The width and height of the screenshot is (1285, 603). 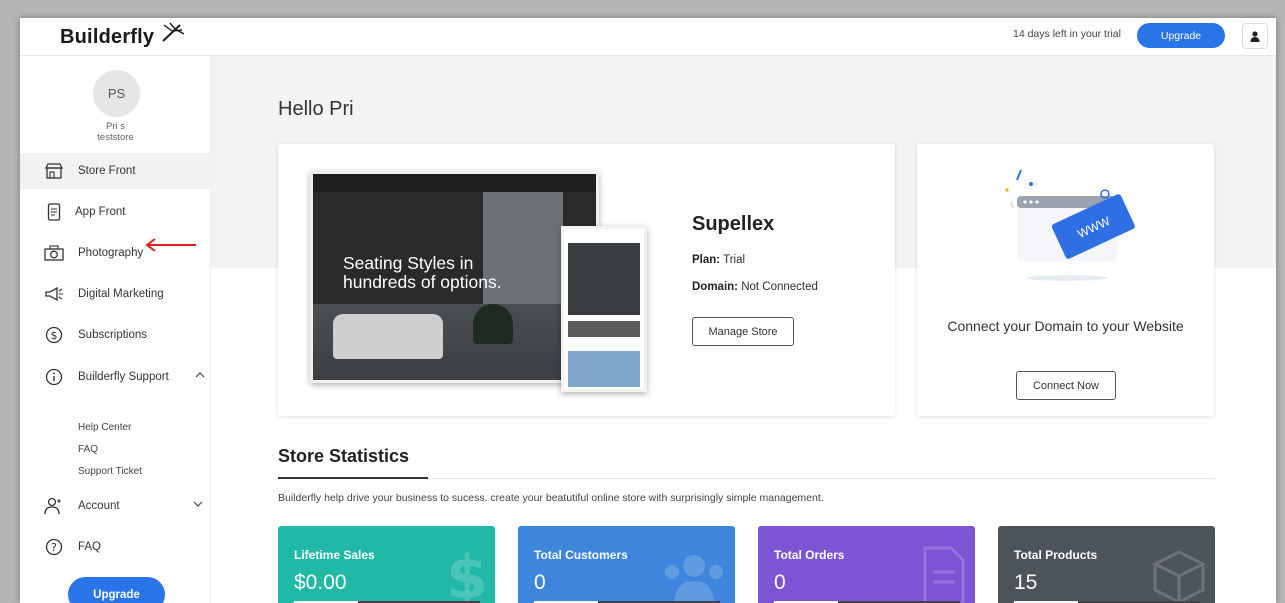 I want to click on sidebar-item-label: Subscriptions, so click(x=113, y=335).